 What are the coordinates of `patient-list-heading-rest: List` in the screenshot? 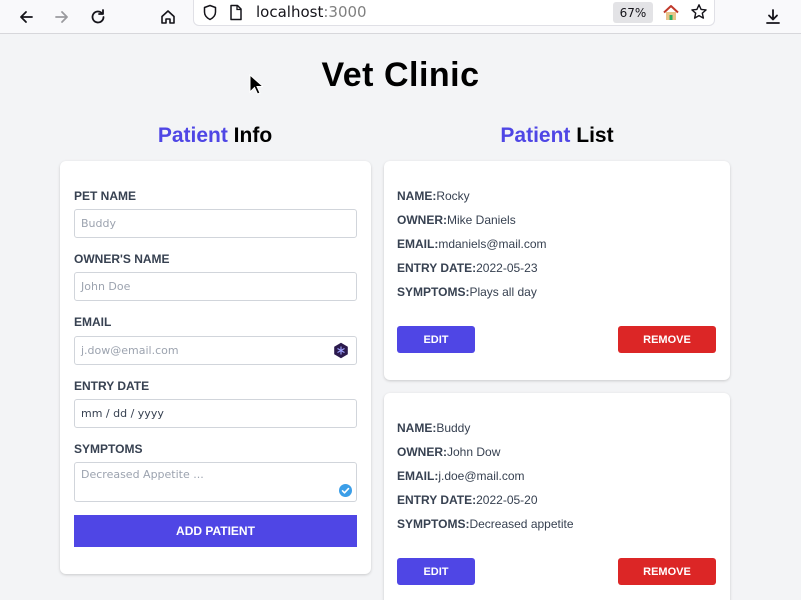 It's located at (592, 135).